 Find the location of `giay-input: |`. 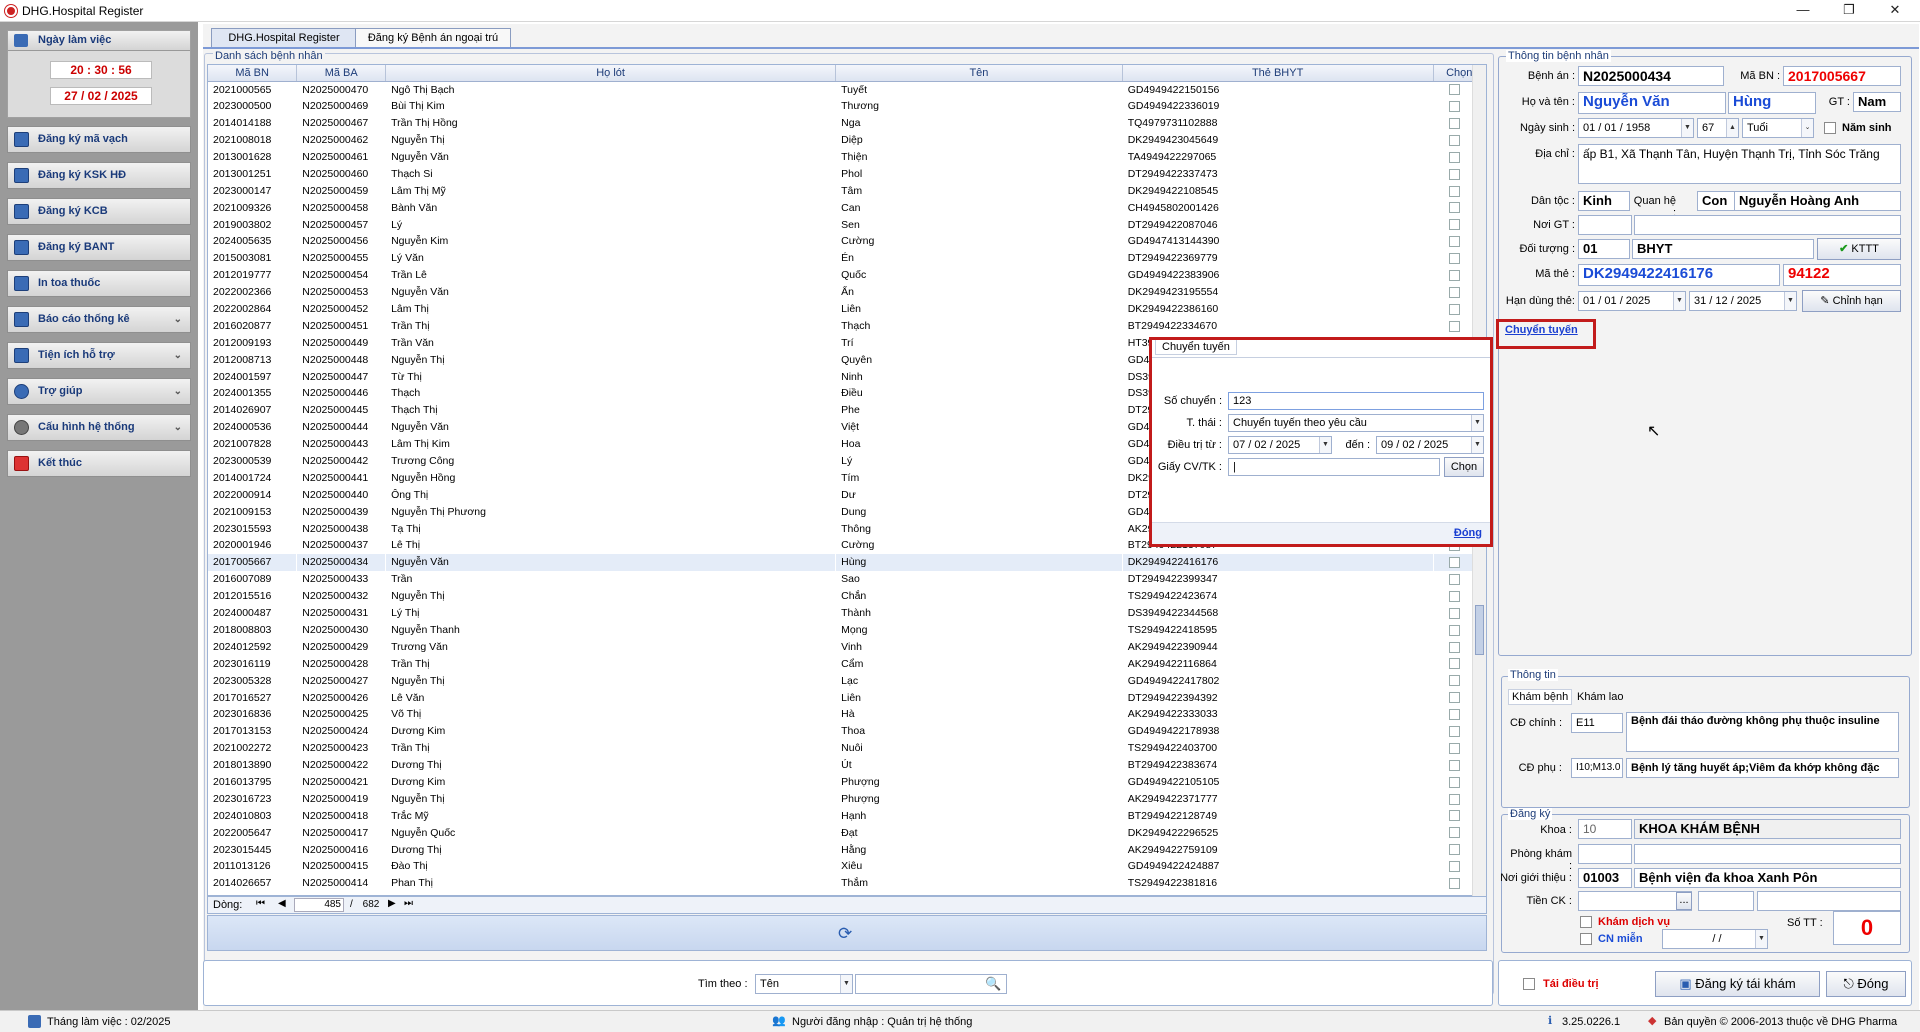

giay-input: | is located at coordinates (1334, 467).